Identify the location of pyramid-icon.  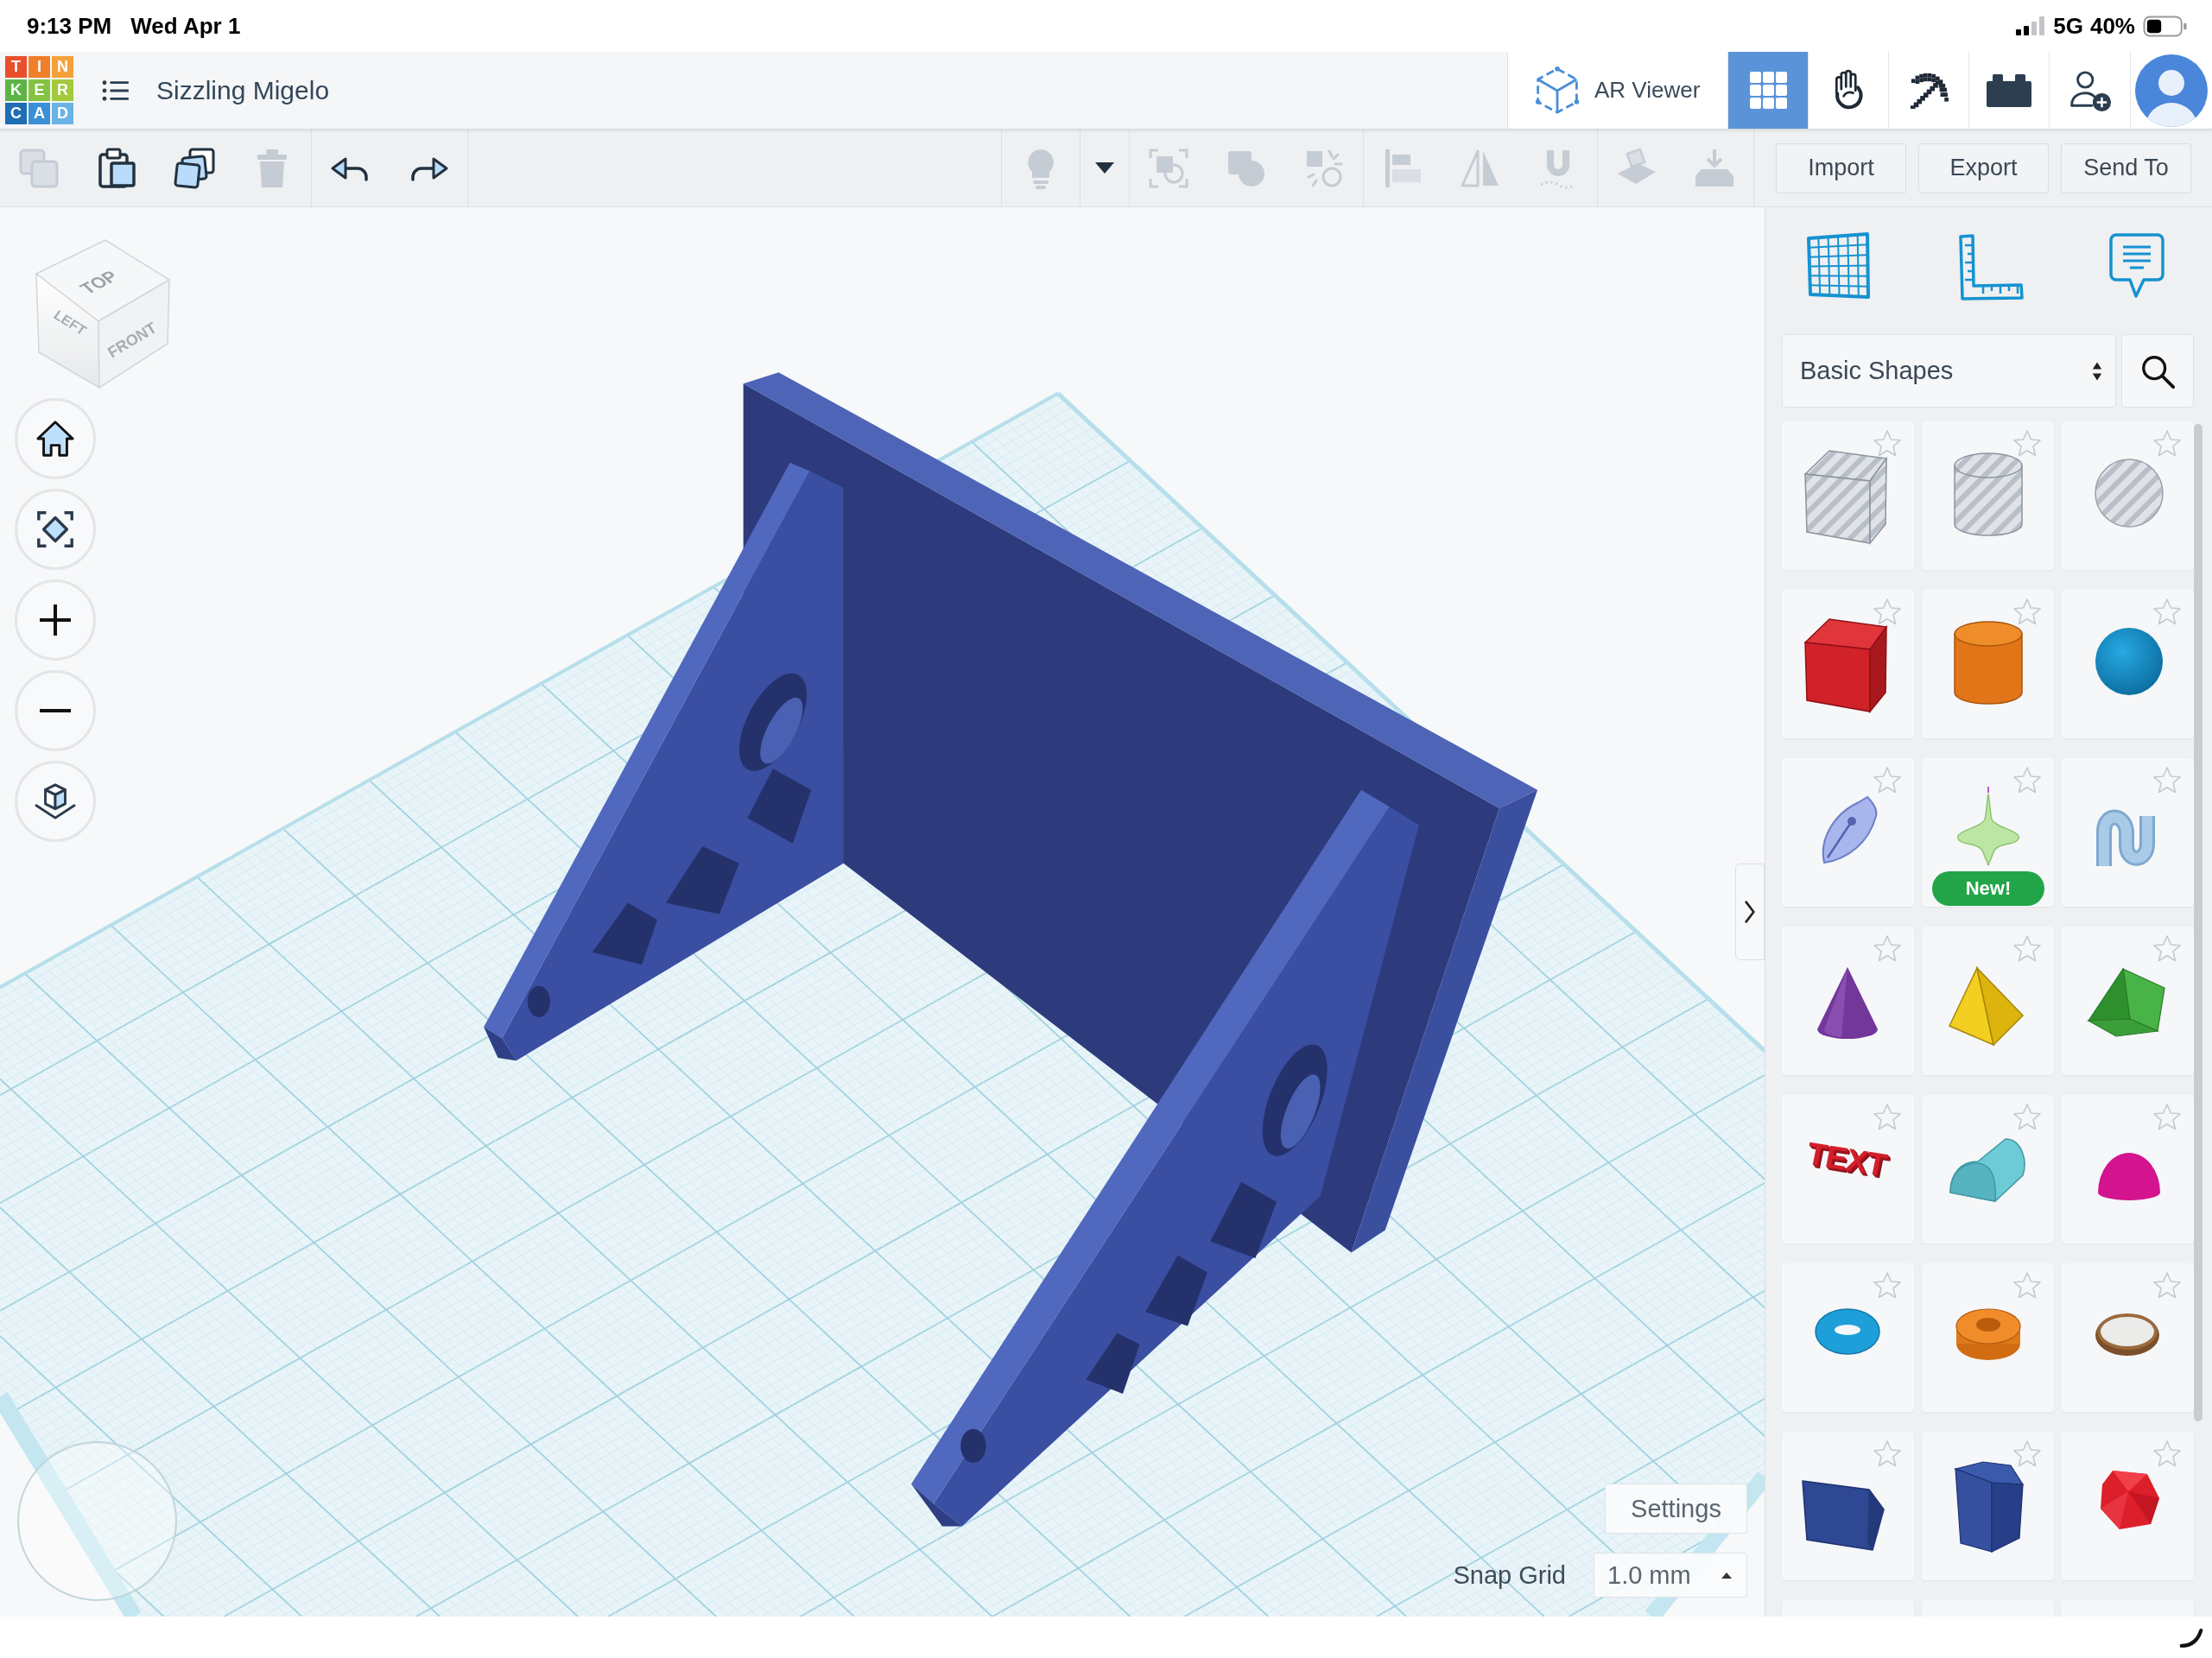
(1986, 1006).